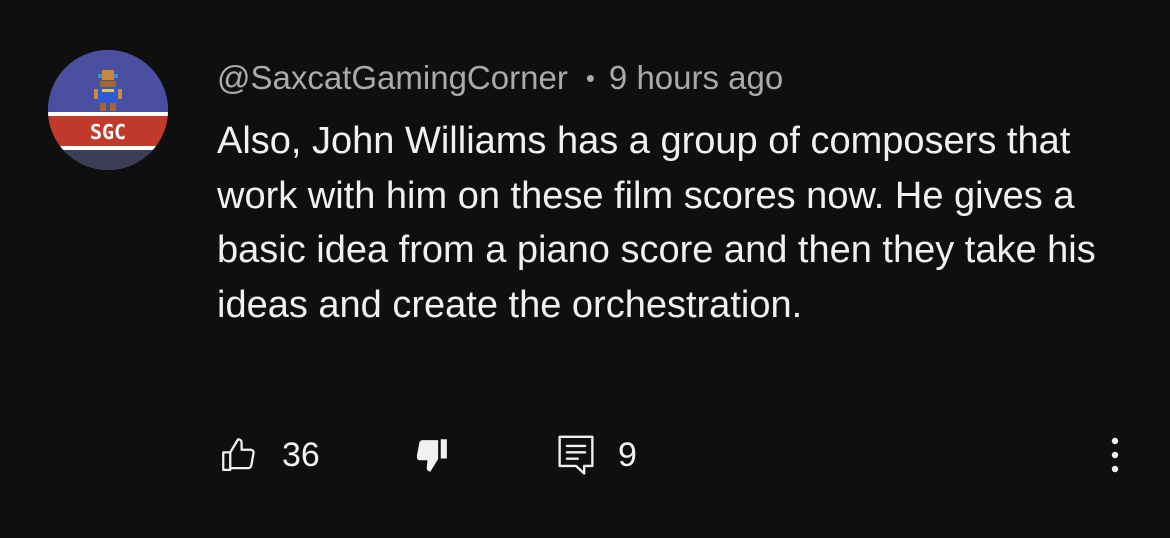 This screenshot has height=538, width=1170. What do you see at coordinates (301, 454) in the screenshot?
I see `like-count: 36` at bounding box center [301, 454].